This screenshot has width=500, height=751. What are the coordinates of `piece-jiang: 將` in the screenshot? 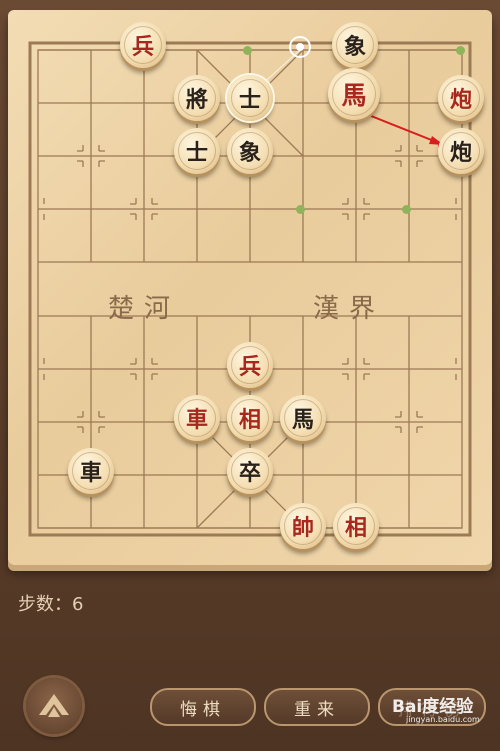 It's located at (197, 98).